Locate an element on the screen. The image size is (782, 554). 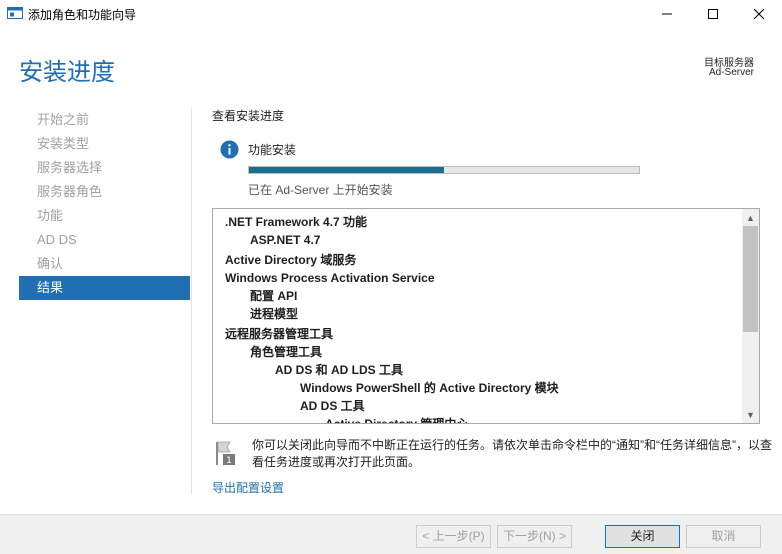
result-item: 配置 API is located at coordinates (274, 296).